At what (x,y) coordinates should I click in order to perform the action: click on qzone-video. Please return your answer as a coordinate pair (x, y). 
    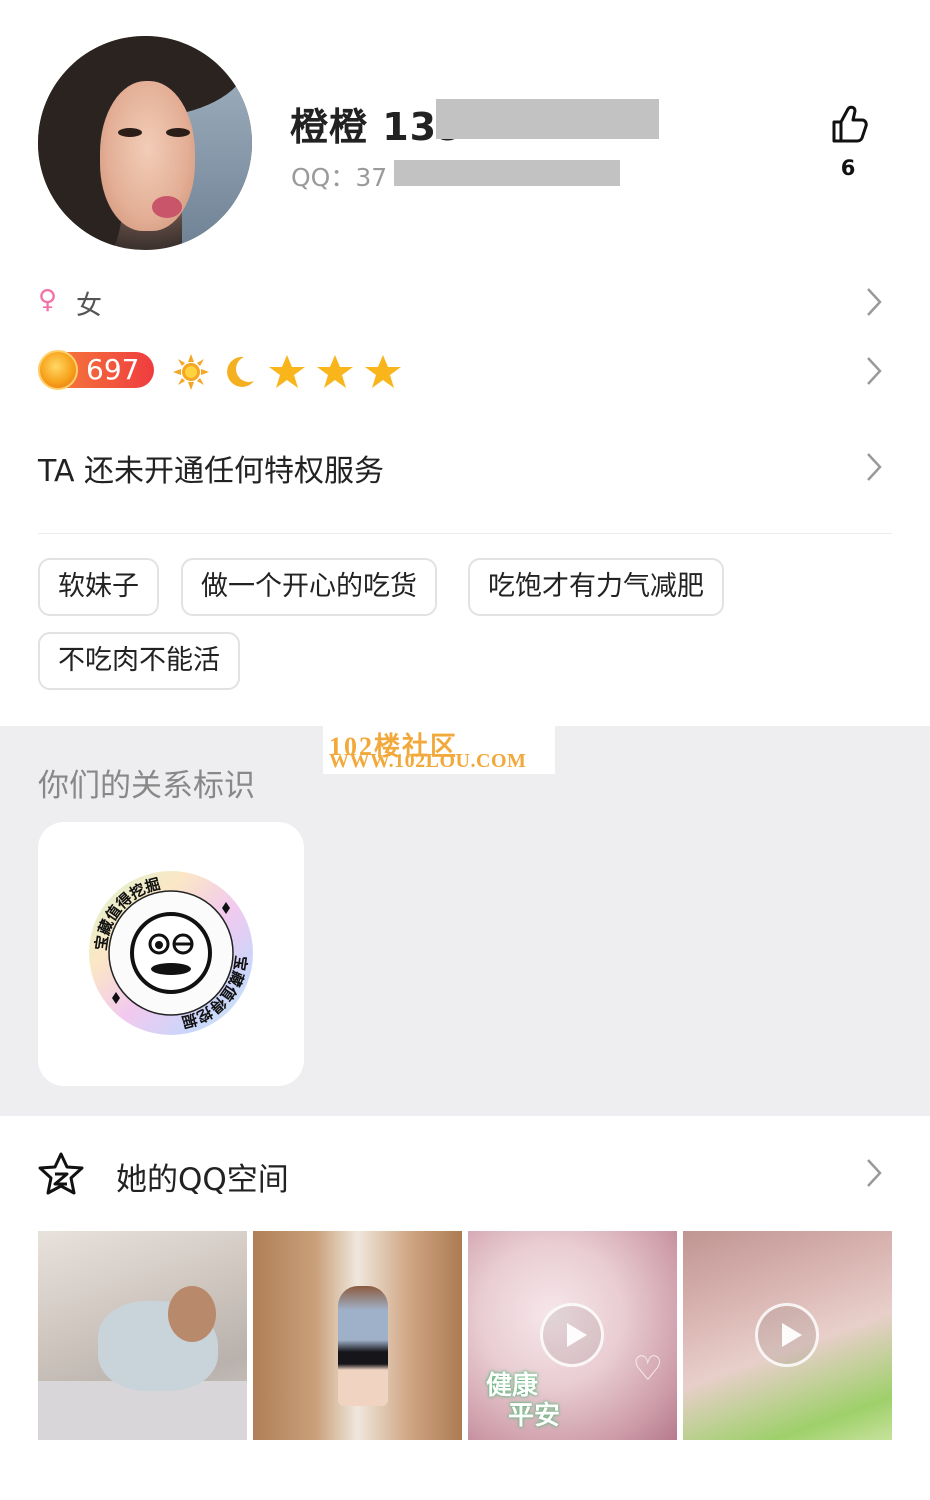
    Looking at the image, I should click on (787, 1335).